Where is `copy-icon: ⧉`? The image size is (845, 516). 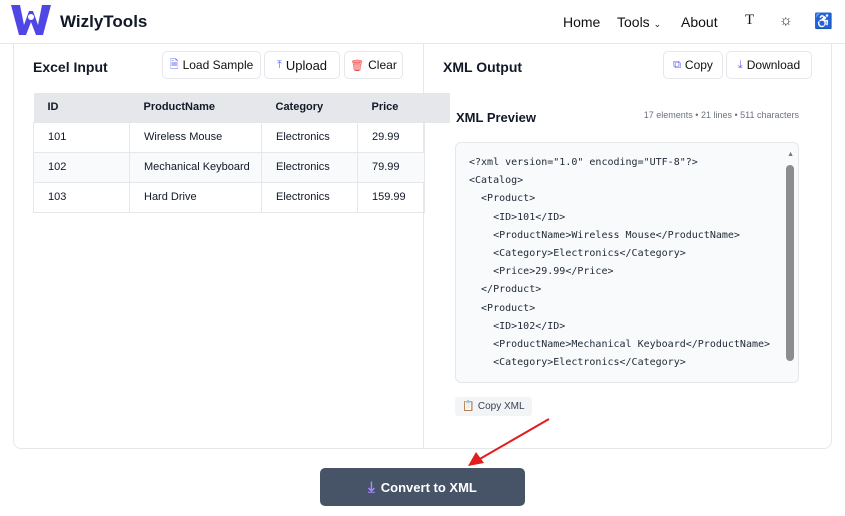 copy-icon: ⧉ is located at coordinates (677, 64).